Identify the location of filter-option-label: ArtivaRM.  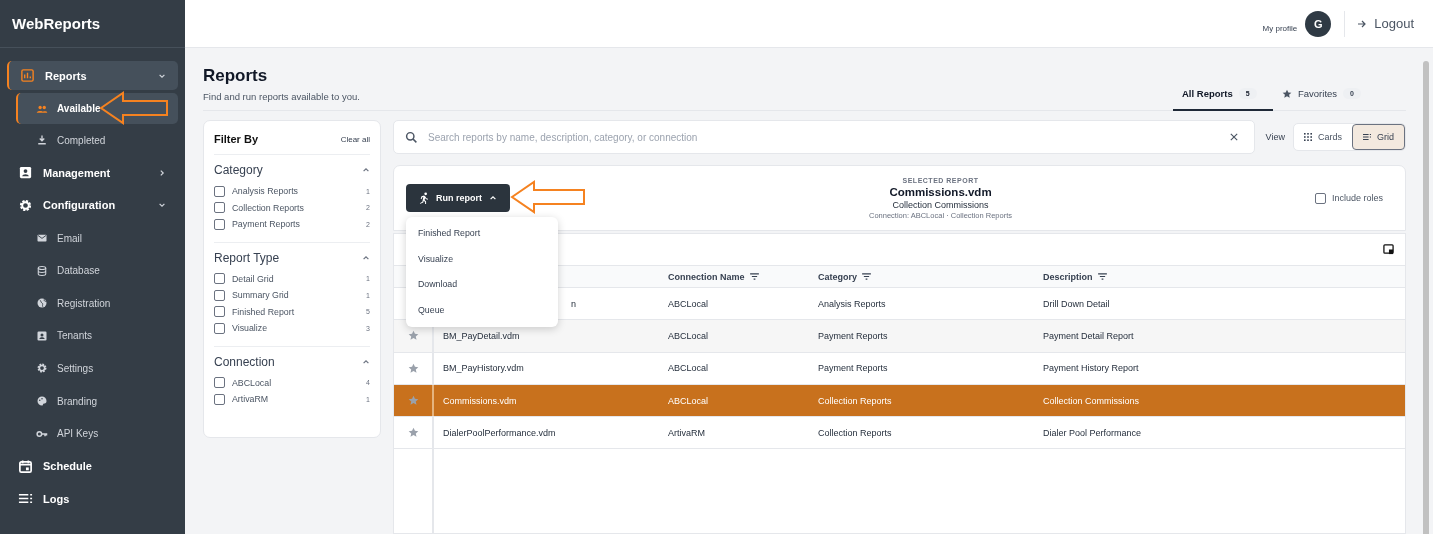
(251, 399).